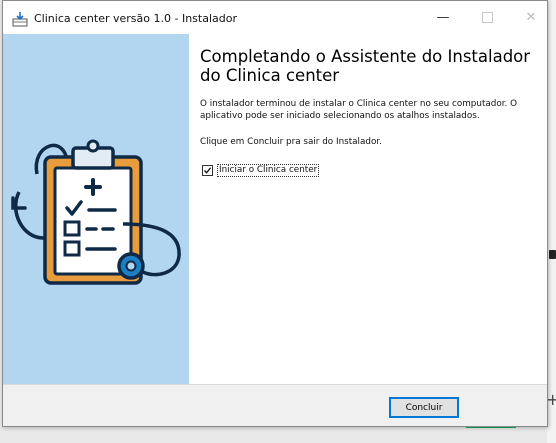 This screenshot has width=556, height=443. I want to click on background-marker, so click(552, 254).